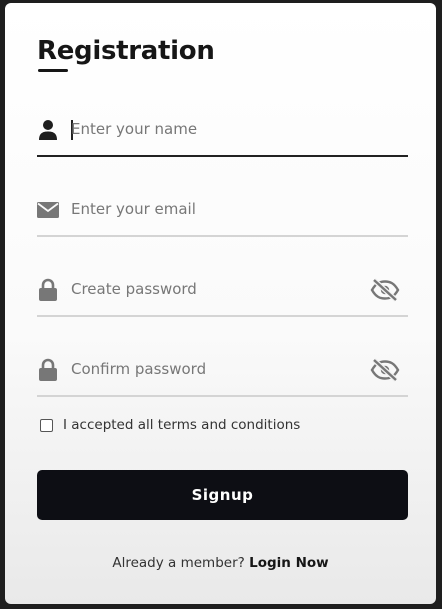 The height and width of the screenshot is (609, 442). Describe the element at coordinates (211, 369) in the screenshot. I see `confirm-password-input` at that location.